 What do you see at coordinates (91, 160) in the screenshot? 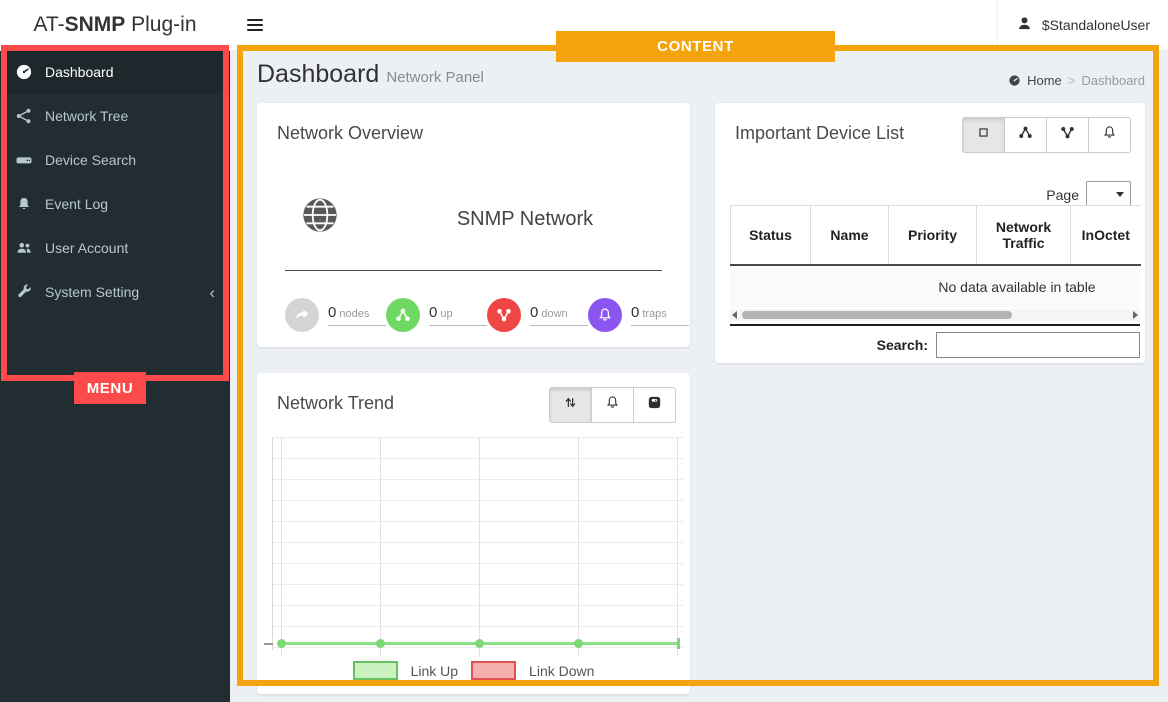
I see `sidebar-item-label: Device Search` at bounding box center [91, 160].